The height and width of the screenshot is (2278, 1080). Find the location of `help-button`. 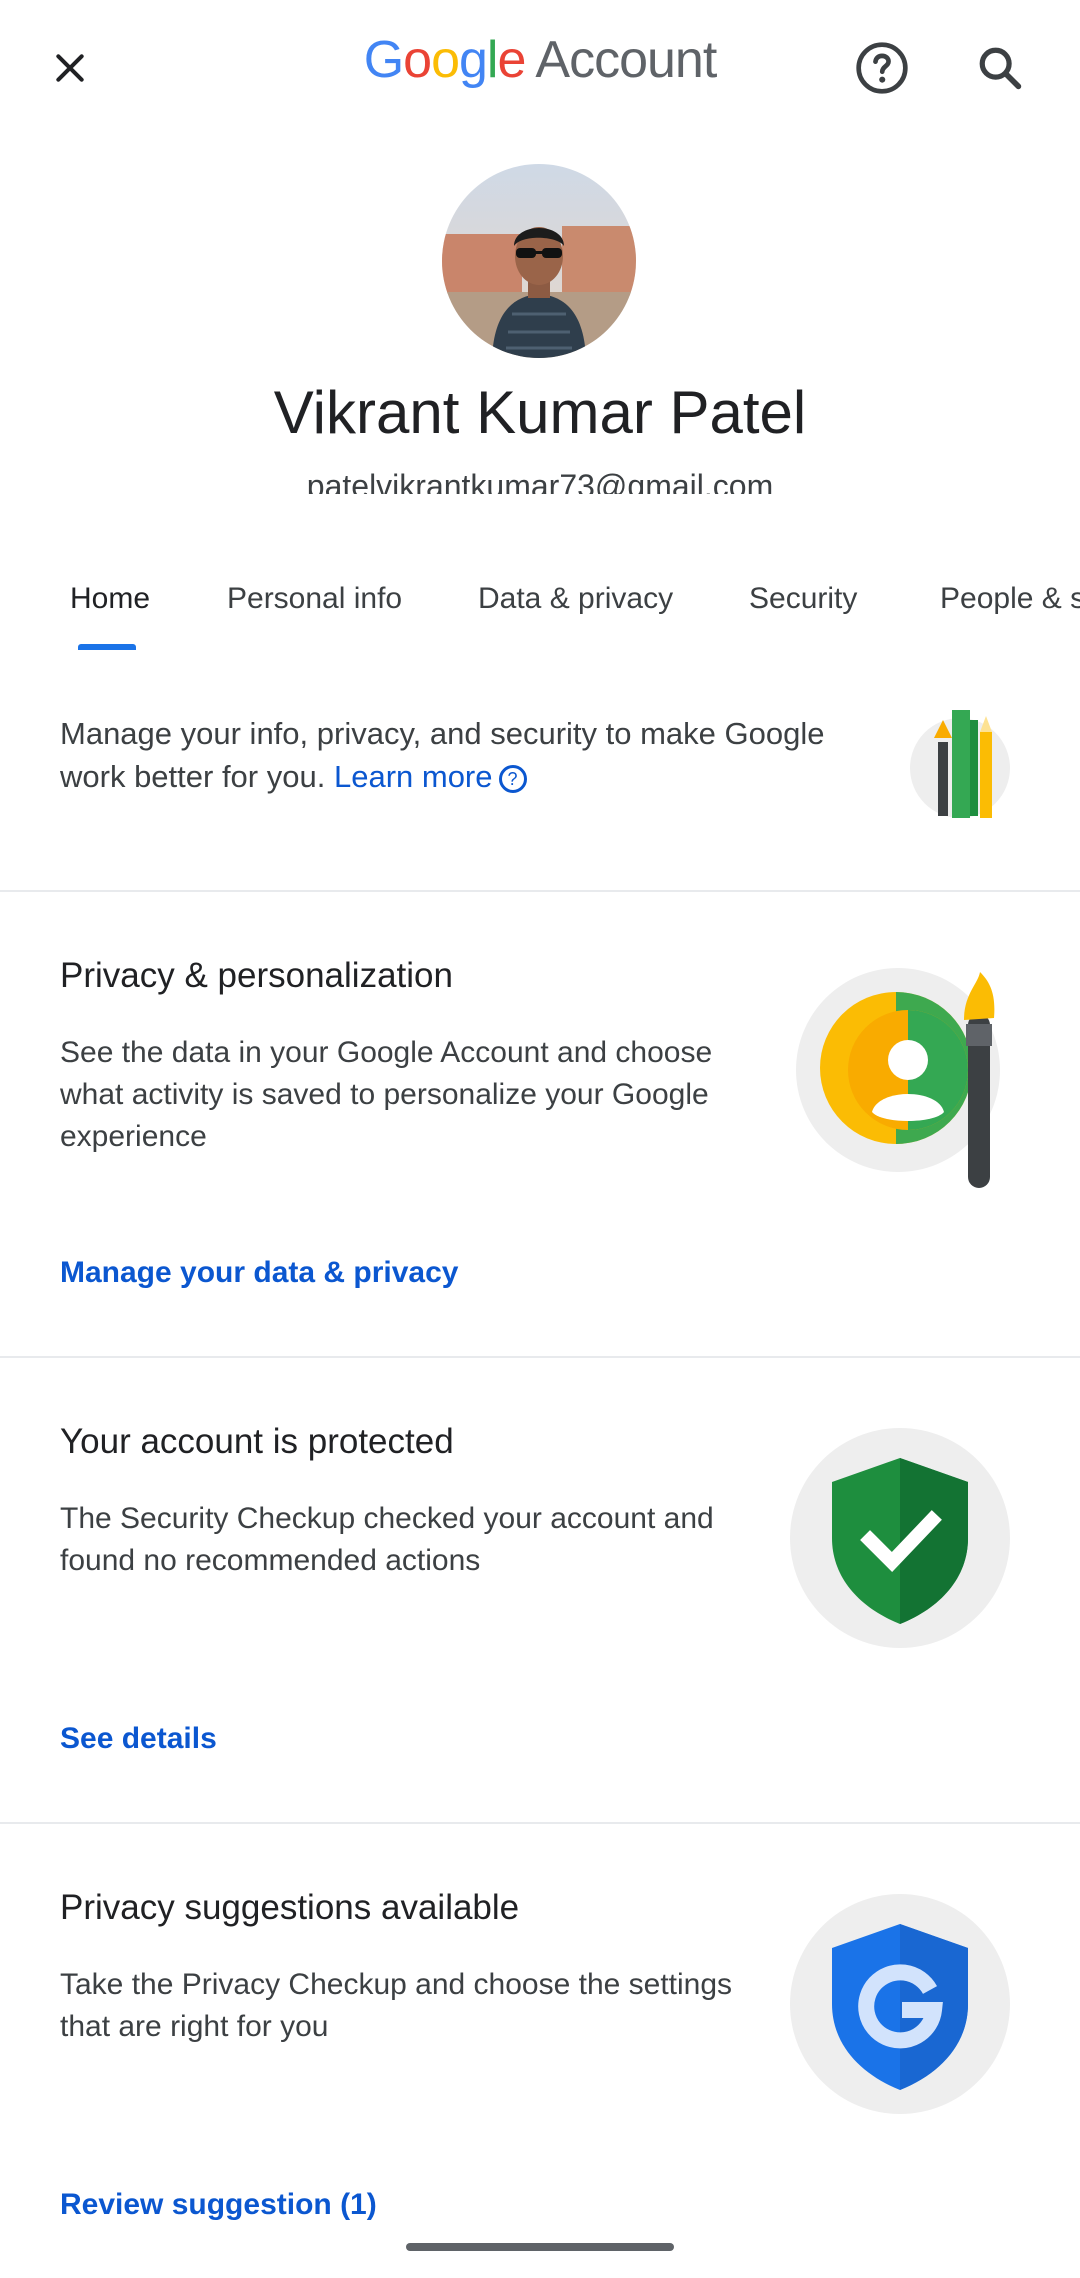

help-button is located at coordinates (882, 68).